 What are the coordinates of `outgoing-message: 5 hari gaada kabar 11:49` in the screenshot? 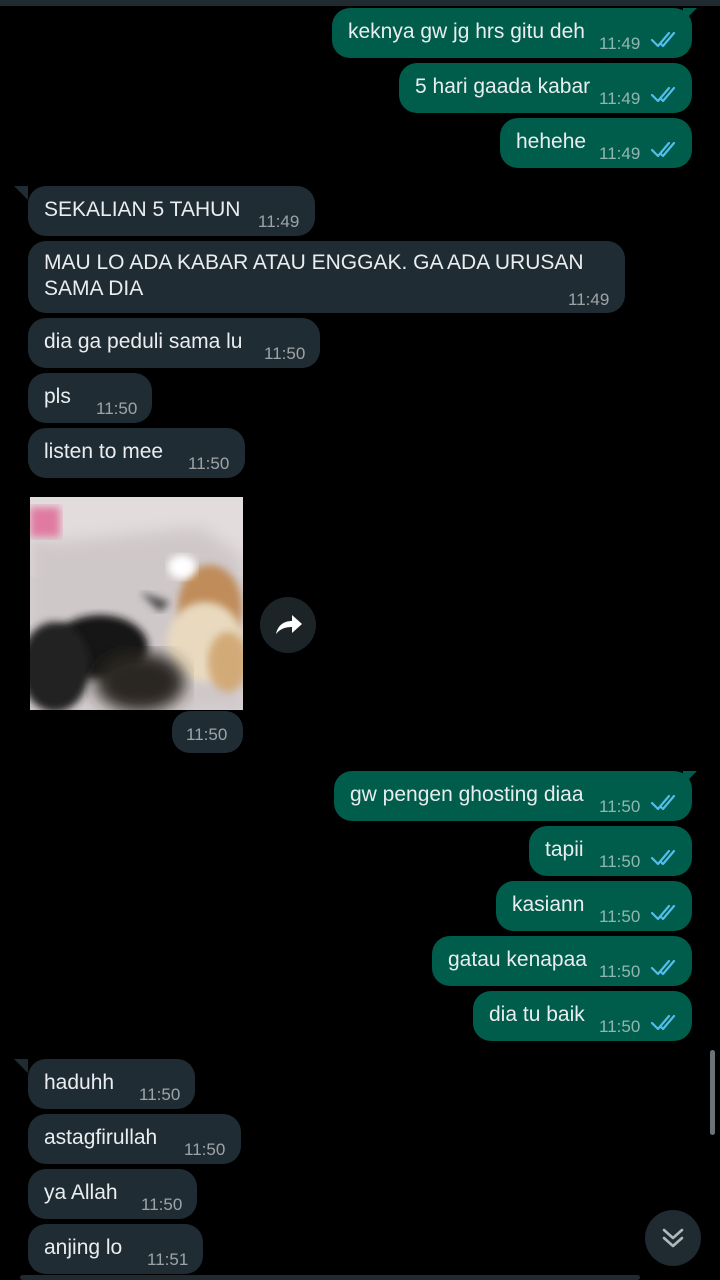 It's located at (545, 88).